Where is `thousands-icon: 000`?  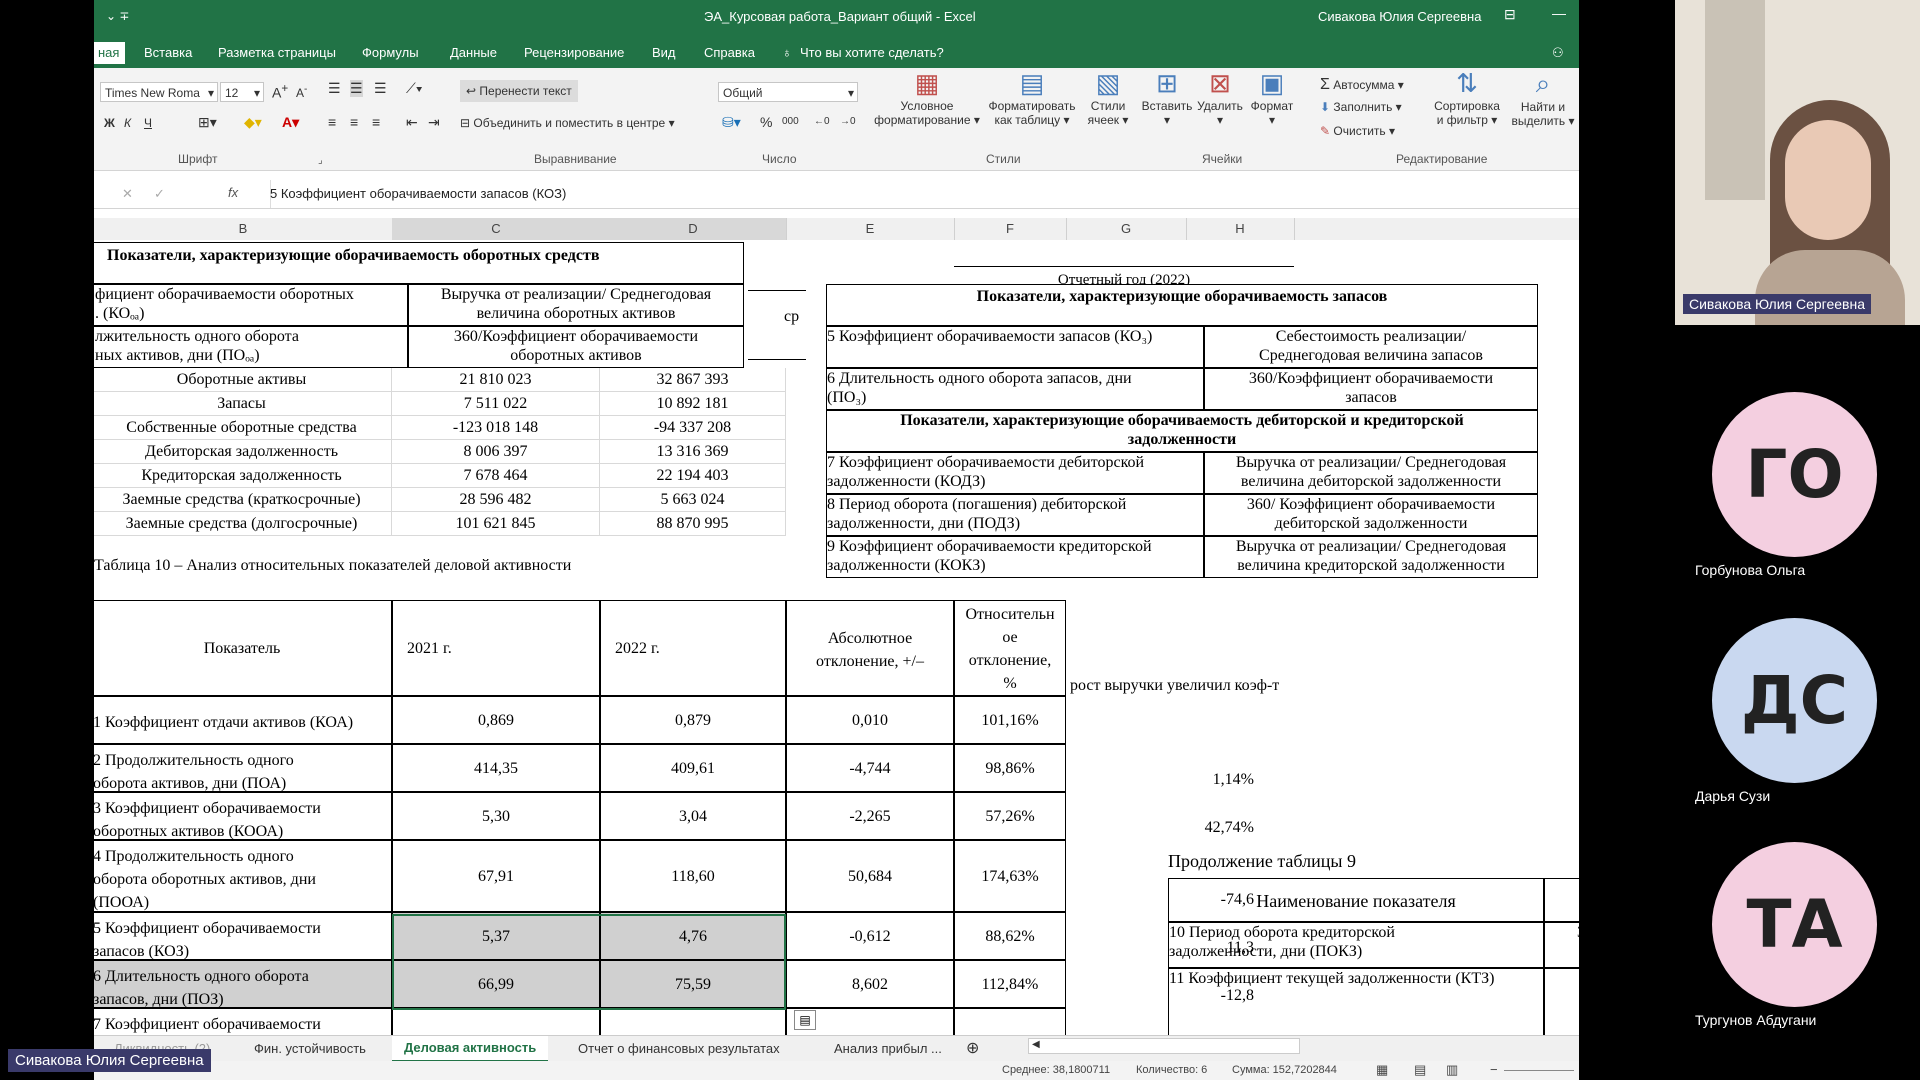
thousands-icon: 000 is located at coordinates (790, 121).